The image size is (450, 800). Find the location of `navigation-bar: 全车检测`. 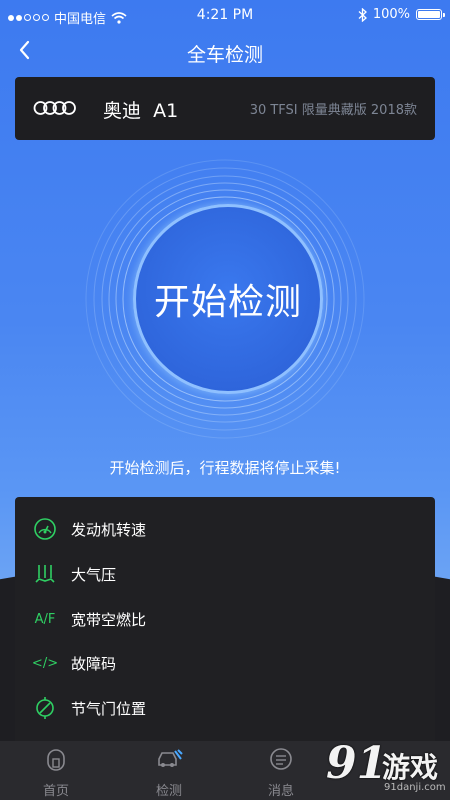

navigation-bar: 全车检测 is located at coordinates (225, 52).